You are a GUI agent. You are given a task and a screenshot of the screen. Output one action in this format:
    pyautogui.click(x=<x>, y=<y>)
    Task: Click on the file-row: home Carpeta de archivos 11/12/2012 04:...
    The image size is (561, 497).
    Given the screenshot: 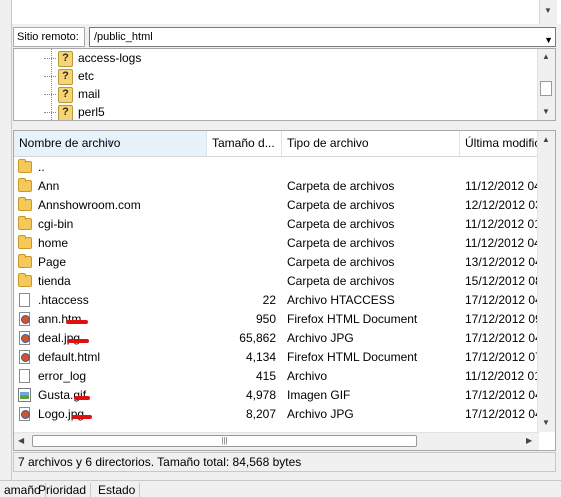 What is the action you would take?
    pyautogui.click(x=284, y=243)
    